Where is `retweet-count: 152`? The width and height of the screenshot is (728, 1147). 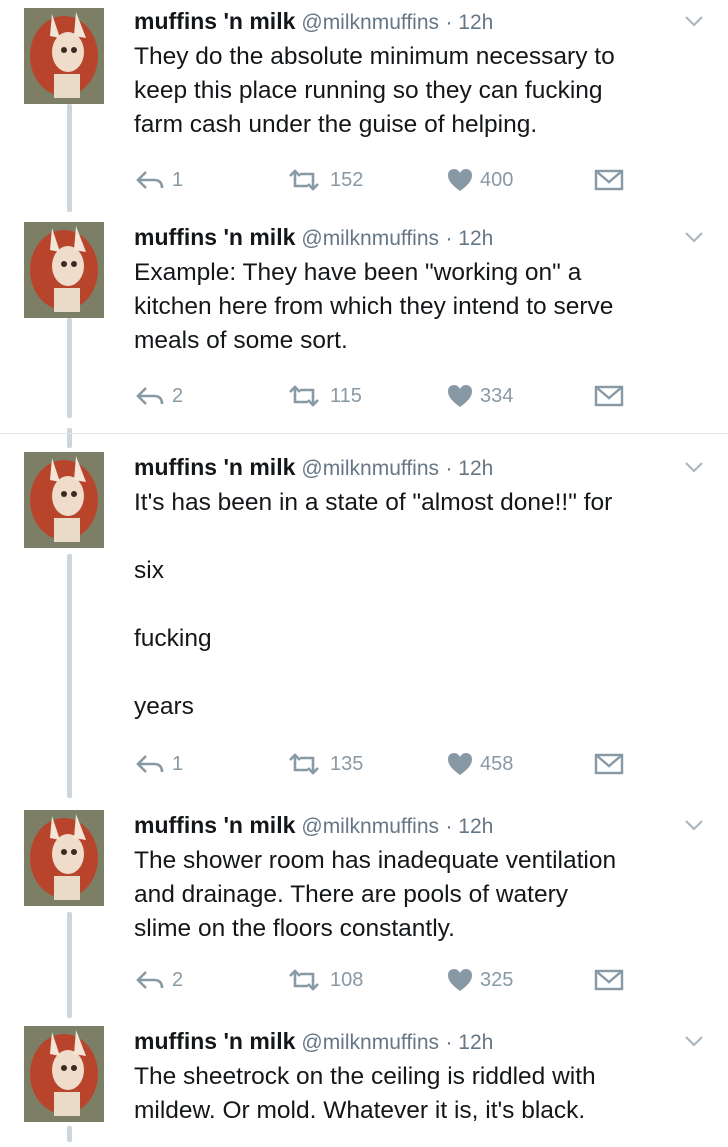 retweet-count: 152 is located at coordinates (347, 179).